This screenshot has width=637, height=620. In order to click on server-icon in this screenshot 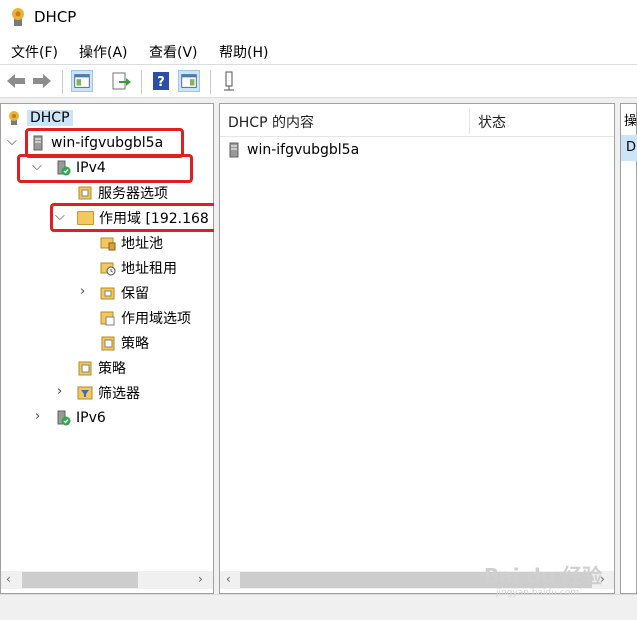, I will do `click(234, 150)`.